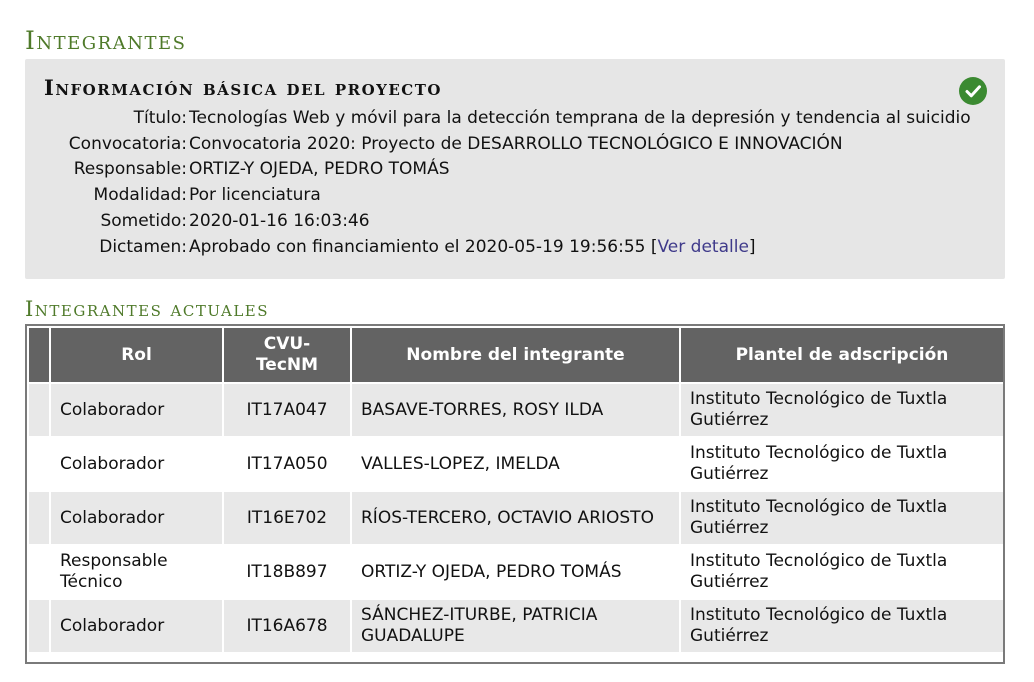  Describe the element at coordinates (287, 518) in the screenshot. I see `cell-cvu: IT16E702` at that location.